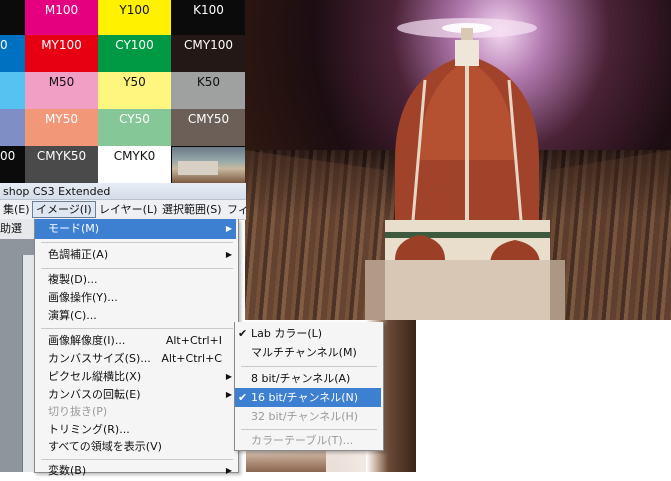 Image resolution: width=671 pixels, height=481 pixels. I want to click on swatch-k50: K50, so click(208, 90).